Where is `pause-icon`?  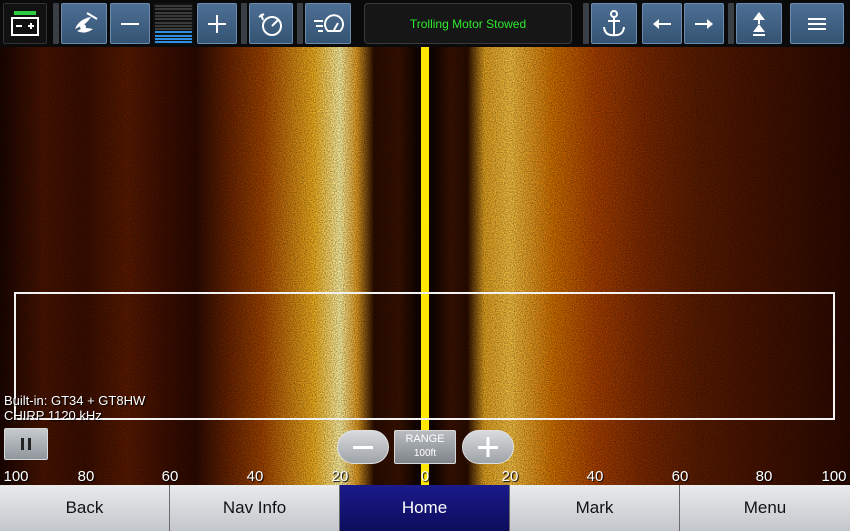
pause-icon is located at coordinates (26, 444).